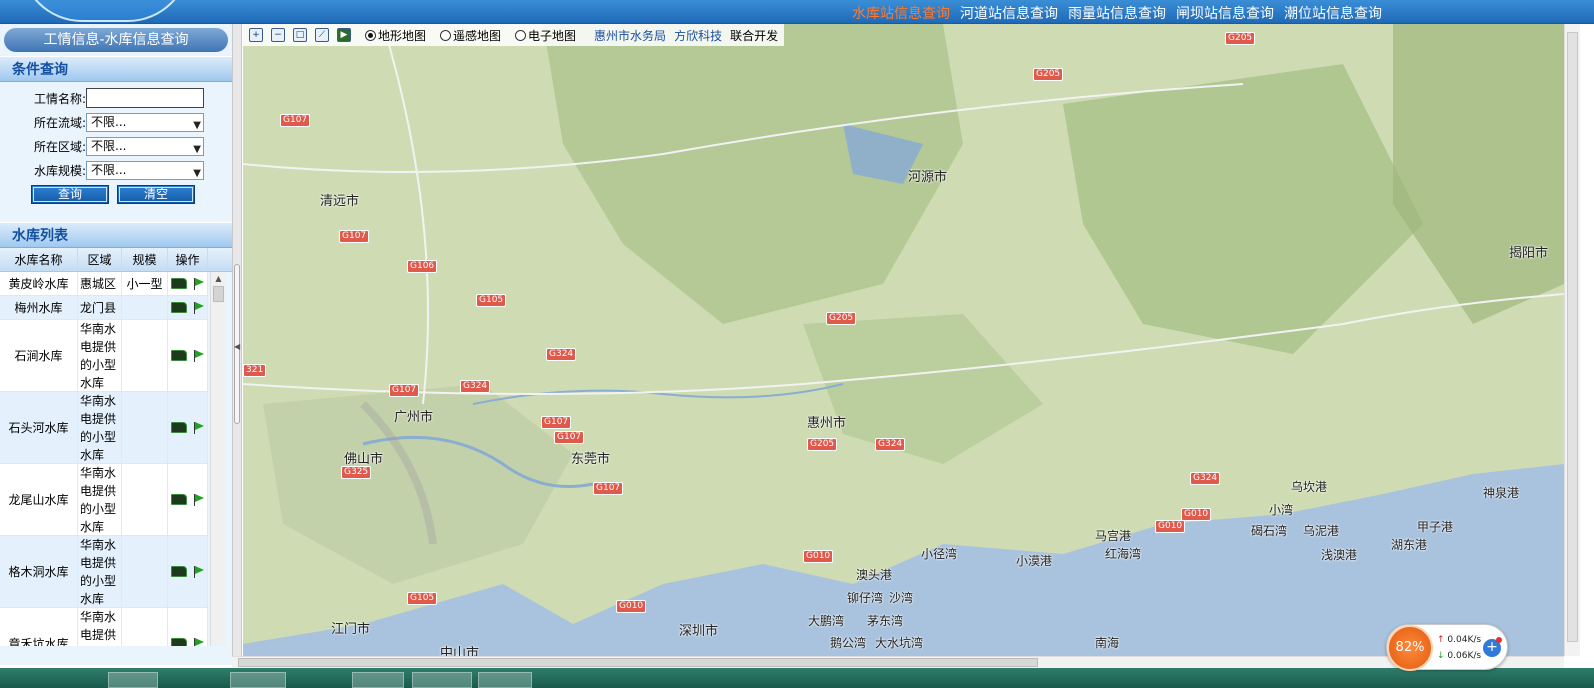 Image resolution: width=1594 pixels, height=688 pixels. Describe the element at coordinates (156, 194) in the screenshot. I see `clear-button: 清空` at that location.